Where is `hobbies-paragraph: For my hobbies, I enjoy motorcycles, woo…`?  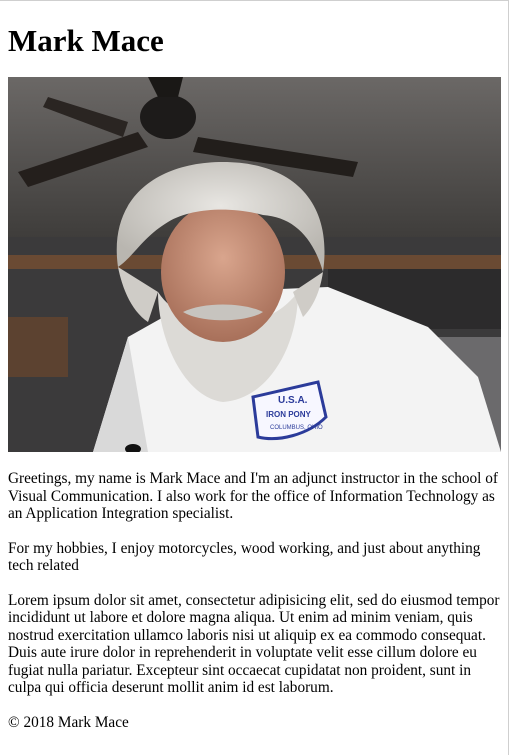
hobbies-paragraph: For my hobbies, I enjoy motorcycles, woo… is located at coordinates (244, 557).